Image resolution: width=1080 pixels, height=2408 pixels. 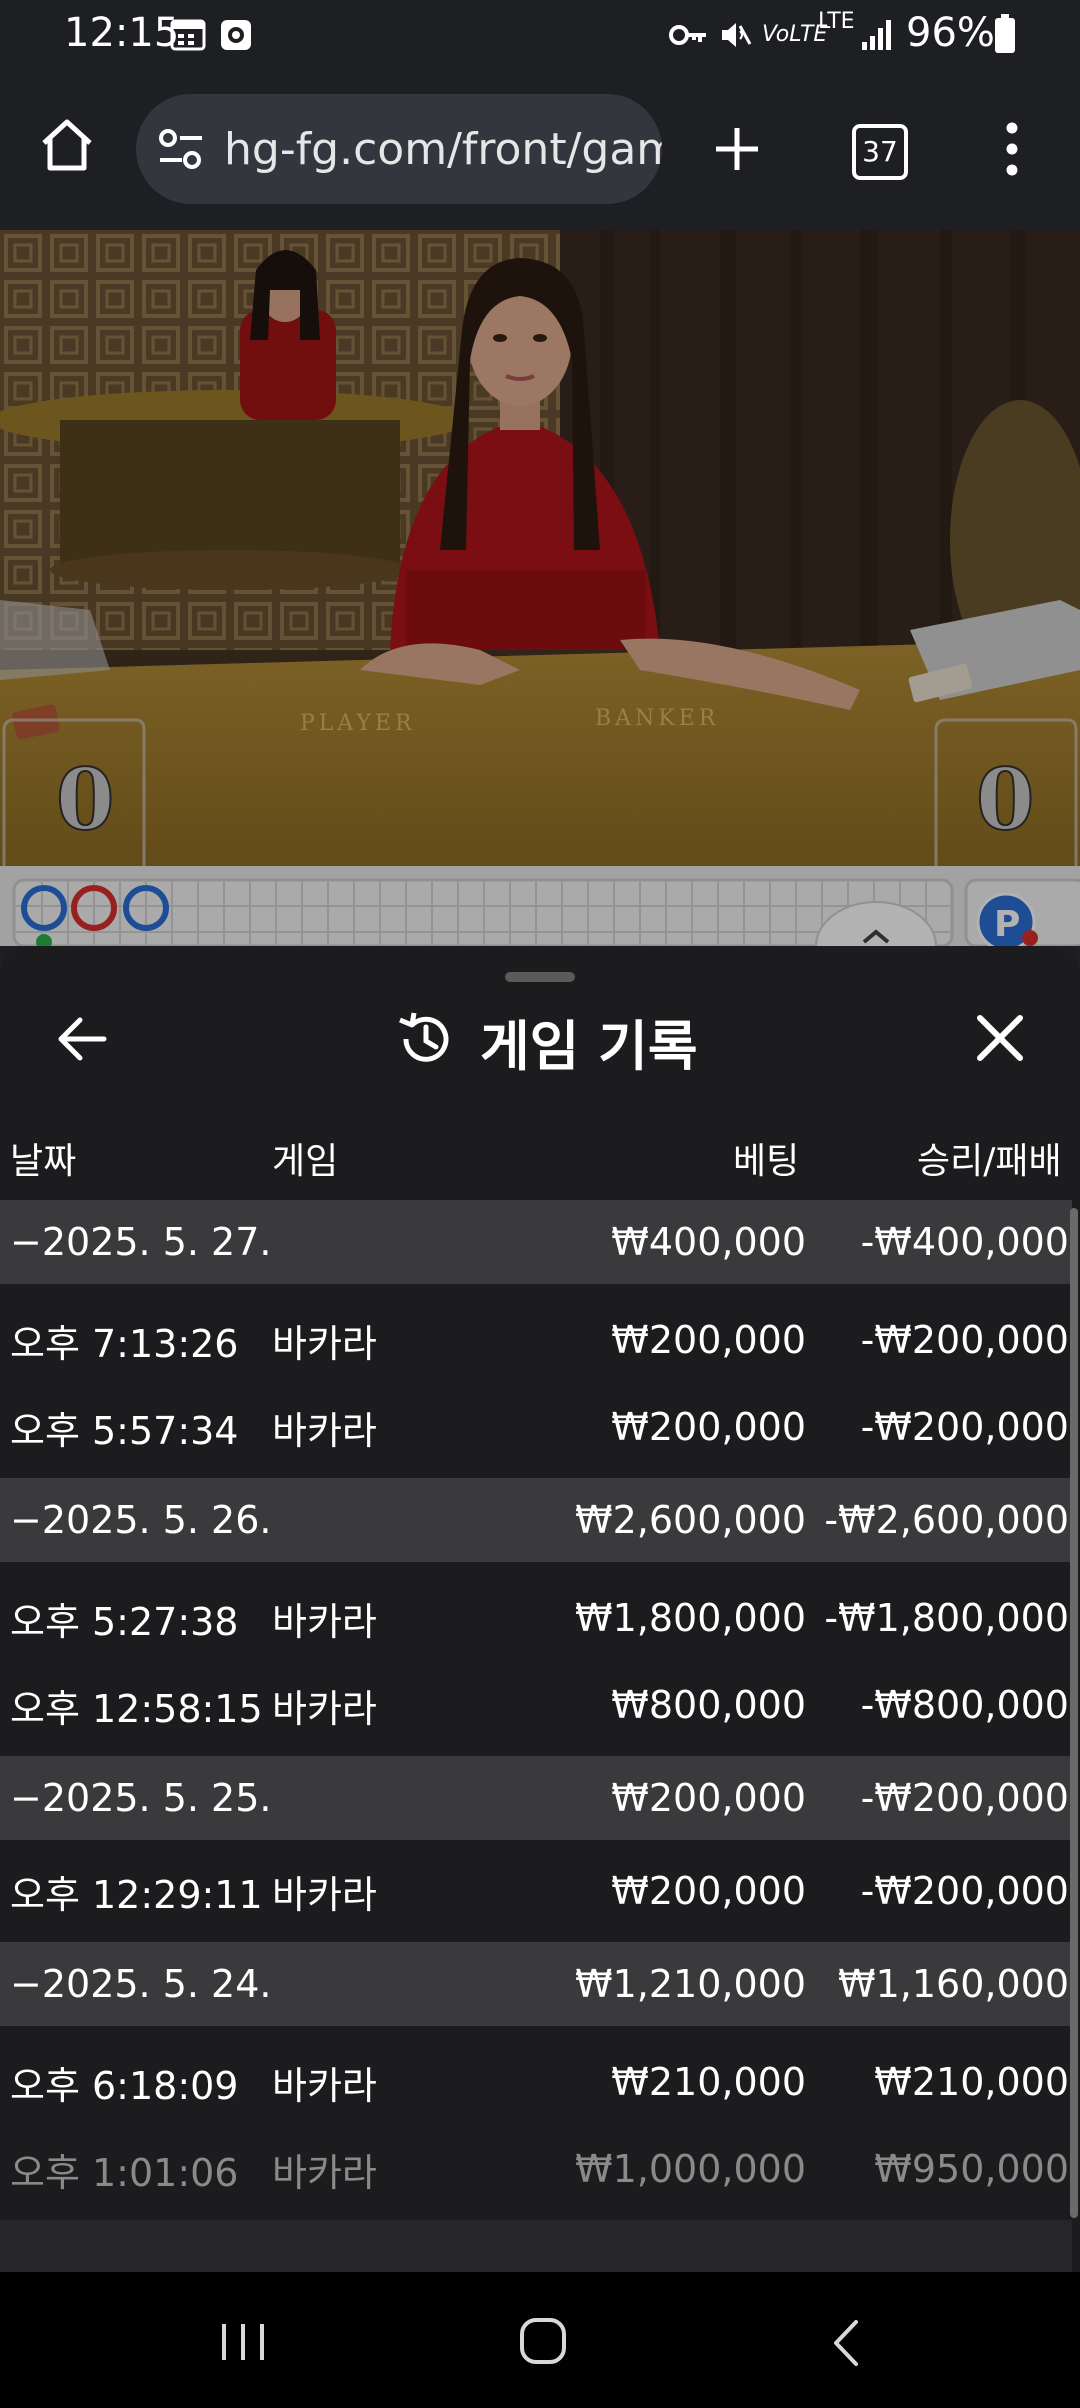 What do you see at coordinates (690, 2169) in the screenshot?
I see `row-bet: ₩1,000,000` at bounding box center [690, 2169].